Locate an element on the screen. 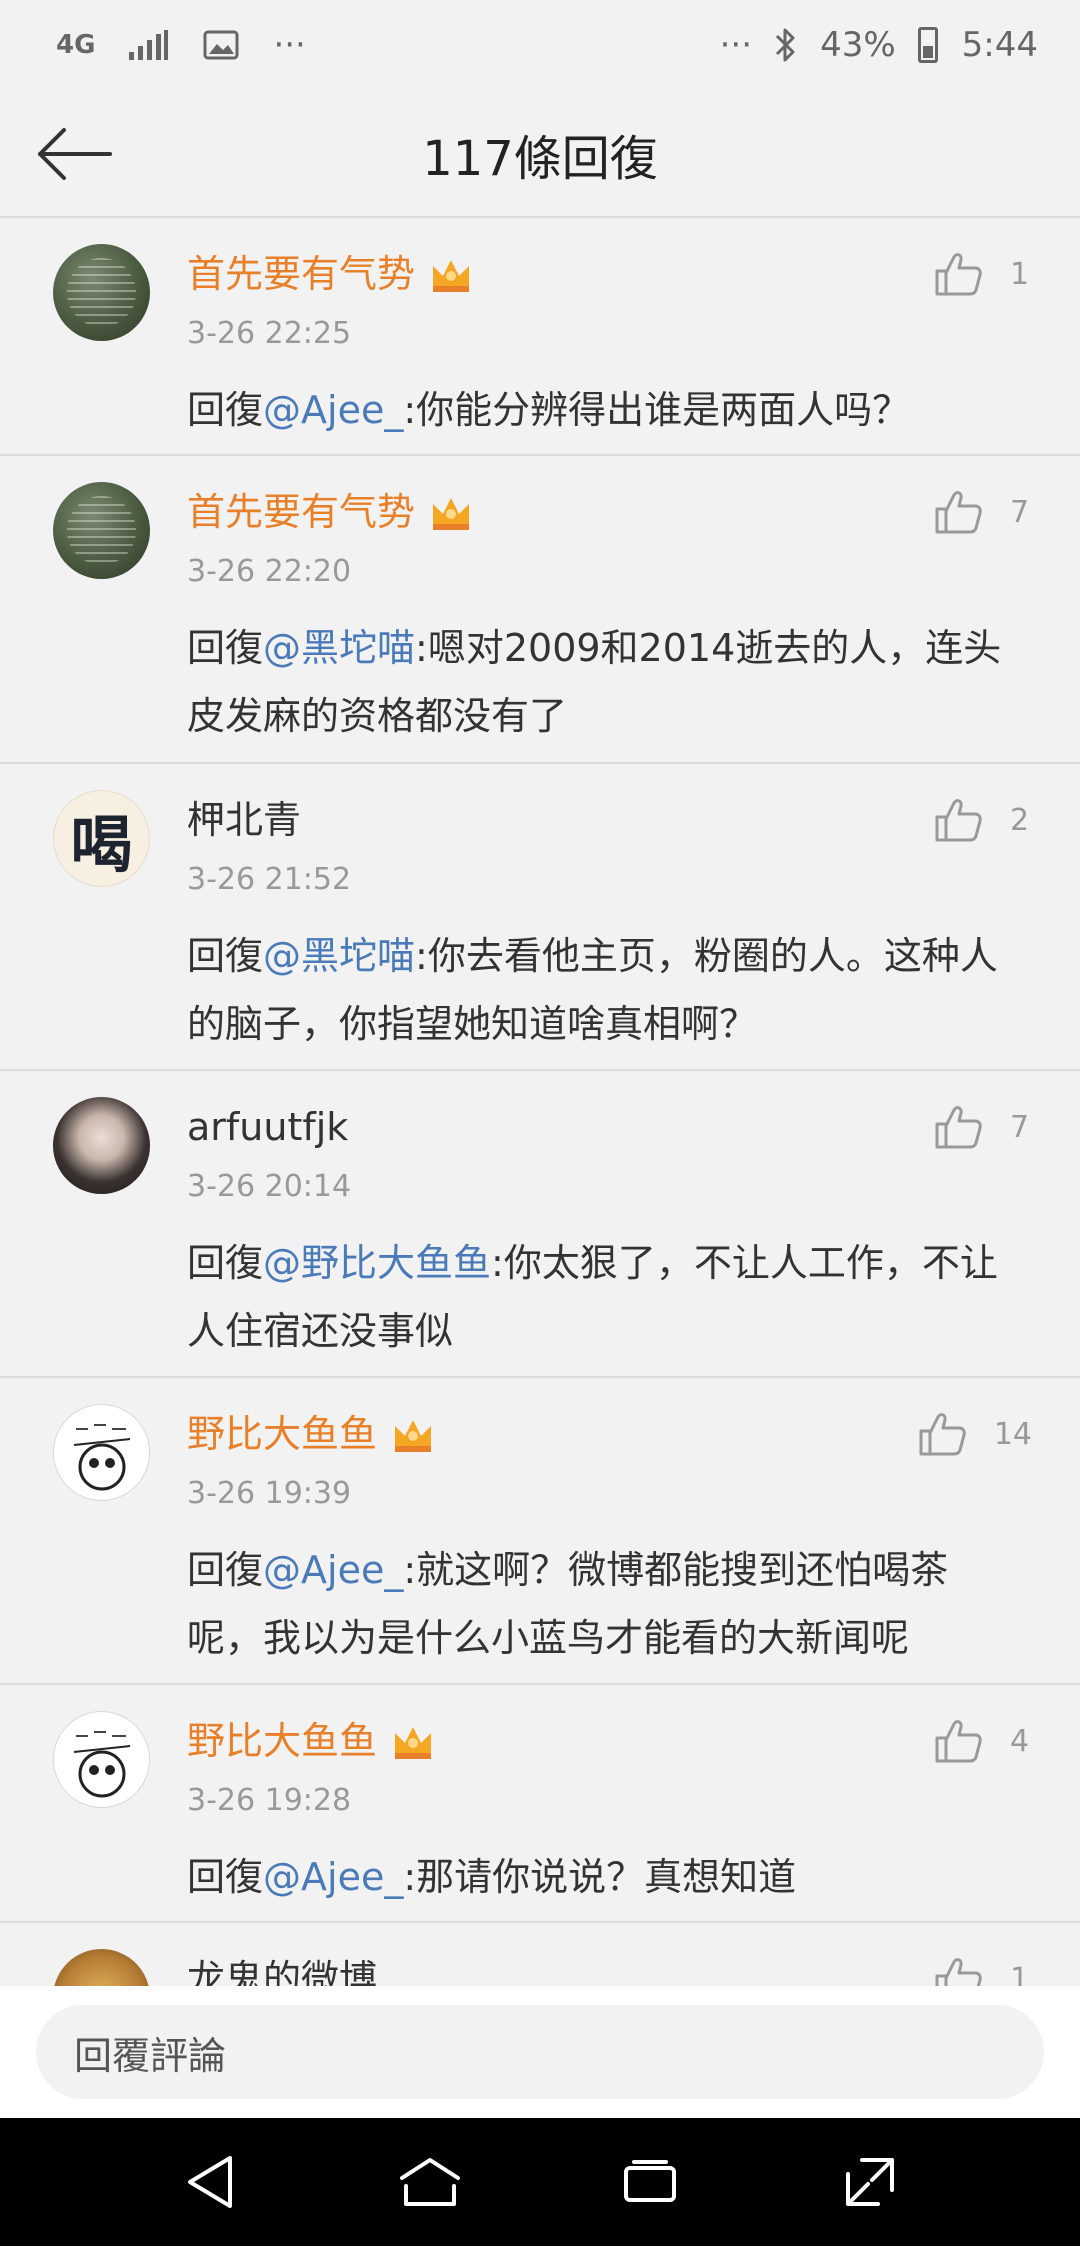 The image size is (1080, 2246). expand-icon is located at coordinates (870, 2182).